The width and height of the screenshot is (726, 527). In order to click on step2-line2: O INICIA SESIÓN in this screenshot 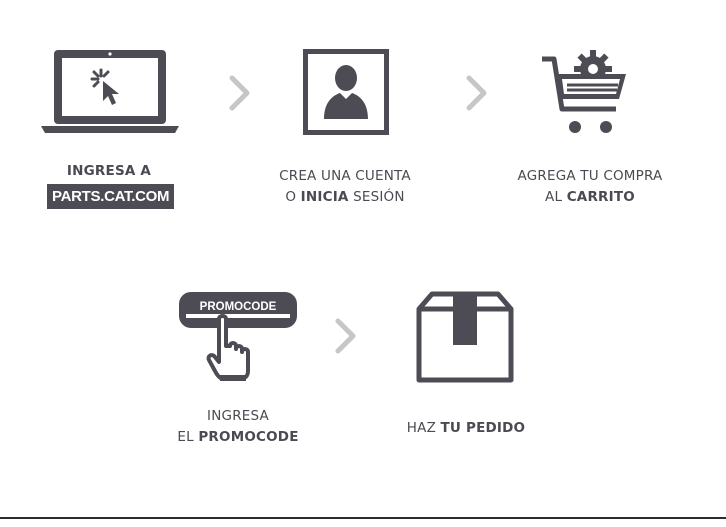, I will do `click(345, 197)`.